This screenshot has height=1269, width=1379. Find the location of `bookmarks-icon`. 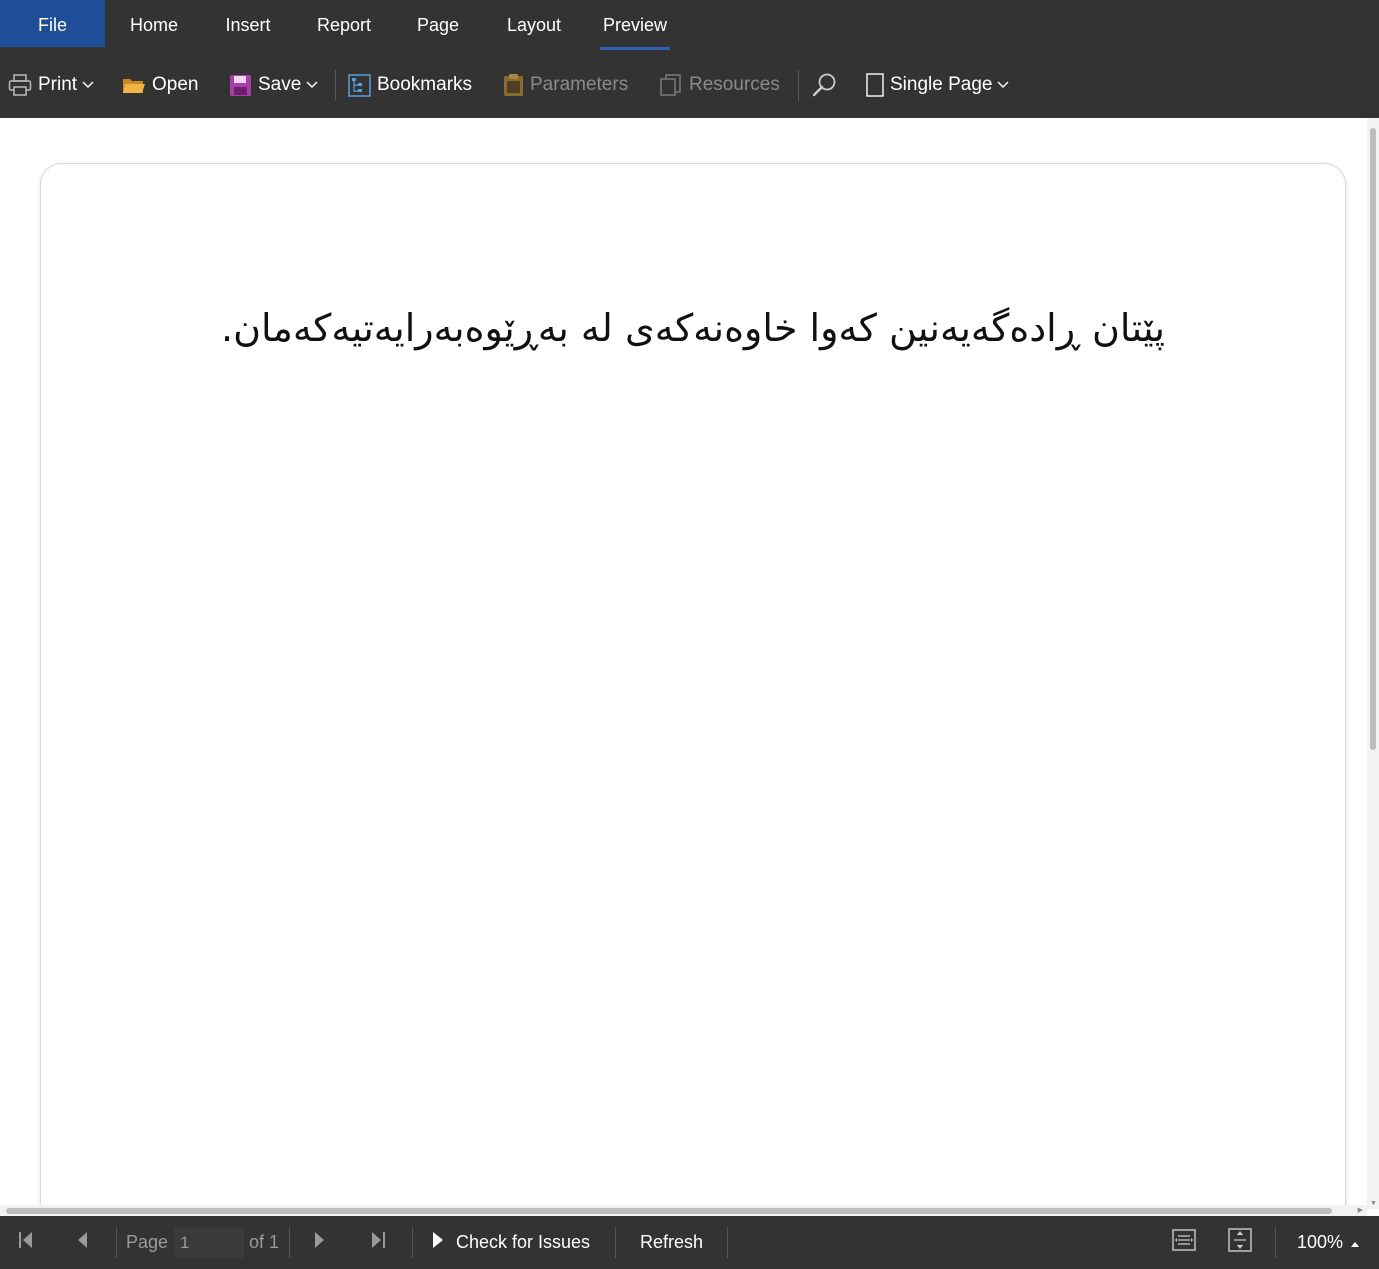

bookmarks-icon is located at coordinates (359, 85).